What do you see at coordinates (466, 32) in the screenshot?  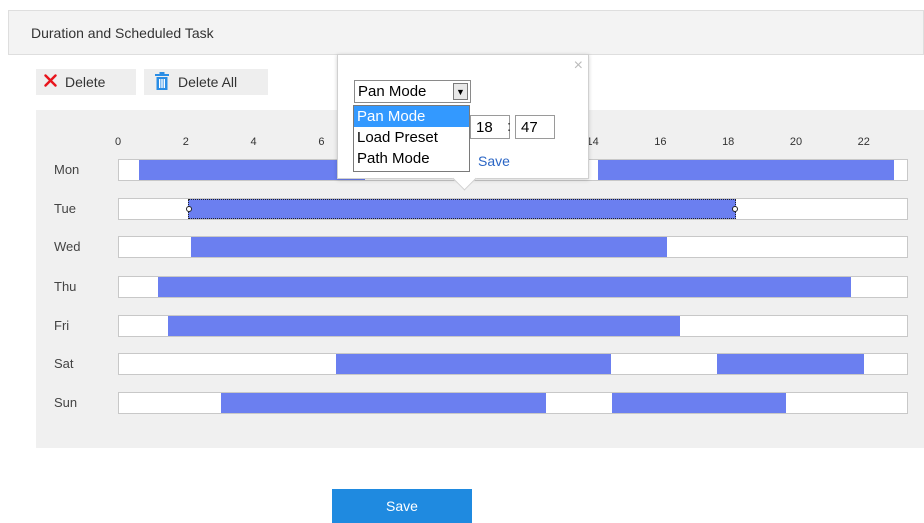 I see `section-header: Duration and Scheduled Task` at bounding box center [466, 32].